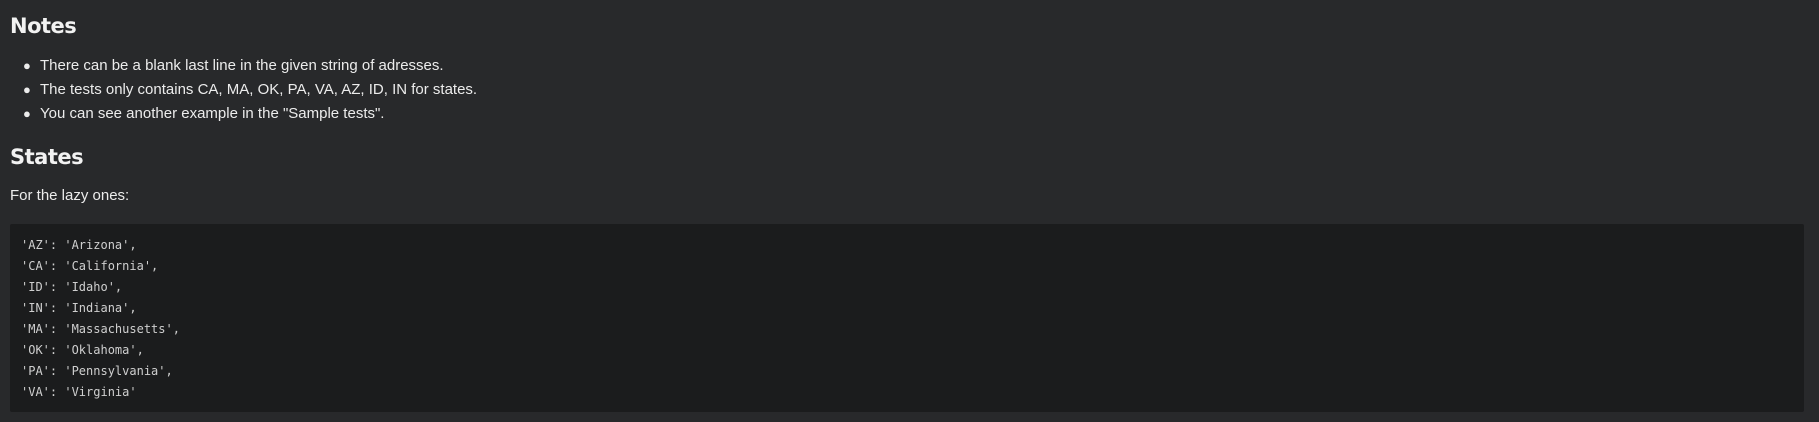  What do you see at coordinates (70, 195) in the screenshot?
I see `states-intro: For the lazy ones:` at bounding box center [70, 195].